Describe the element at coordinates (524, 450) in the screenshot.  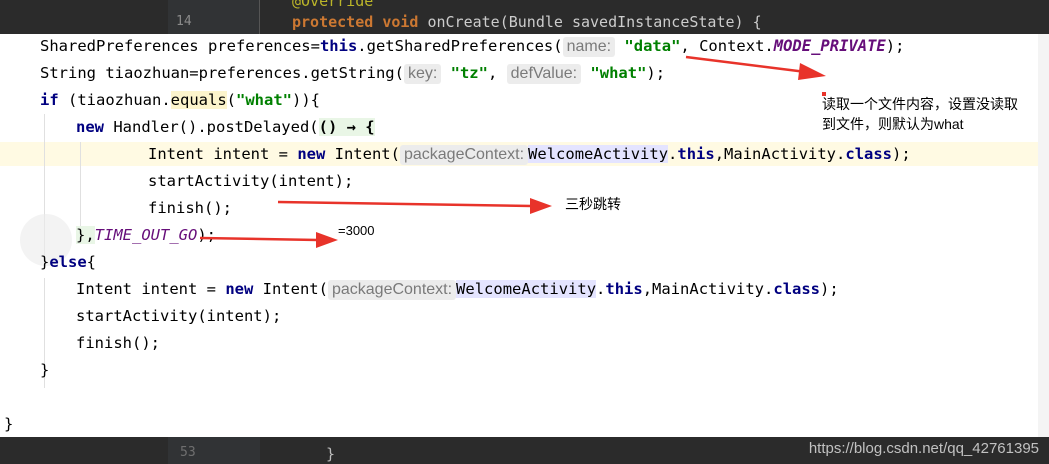
I see `background-editor-bottom: 53 } https://blog.csdn.net/qq_42761395` at that location.